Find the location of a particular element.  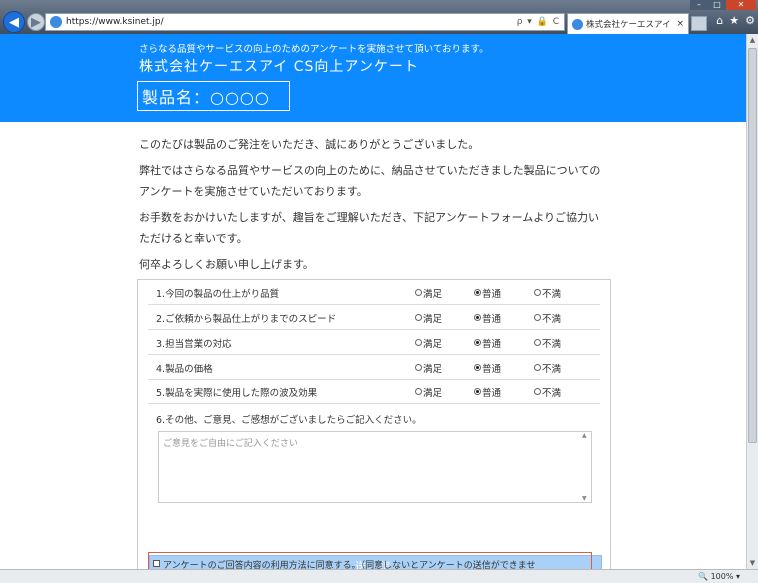

arrow-right-icon: ▶ is located at coordinates (36, 22).